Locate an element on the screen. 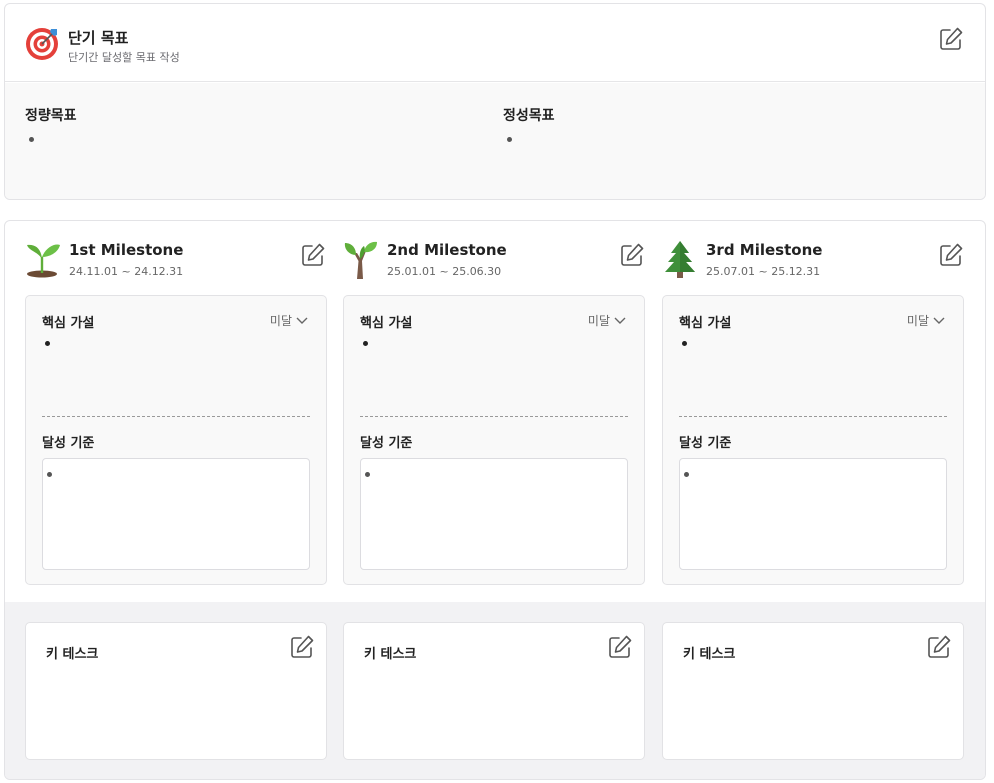 The width and height of the screenshot is (994, 783). milestone-3-criteria-input is located at coordinates (813, 514).